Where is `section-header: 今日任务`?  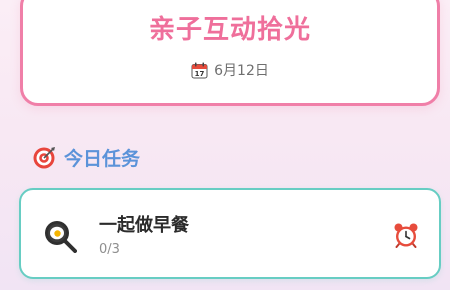 section-header: 今日任务 is located at coordinates (86, 157).